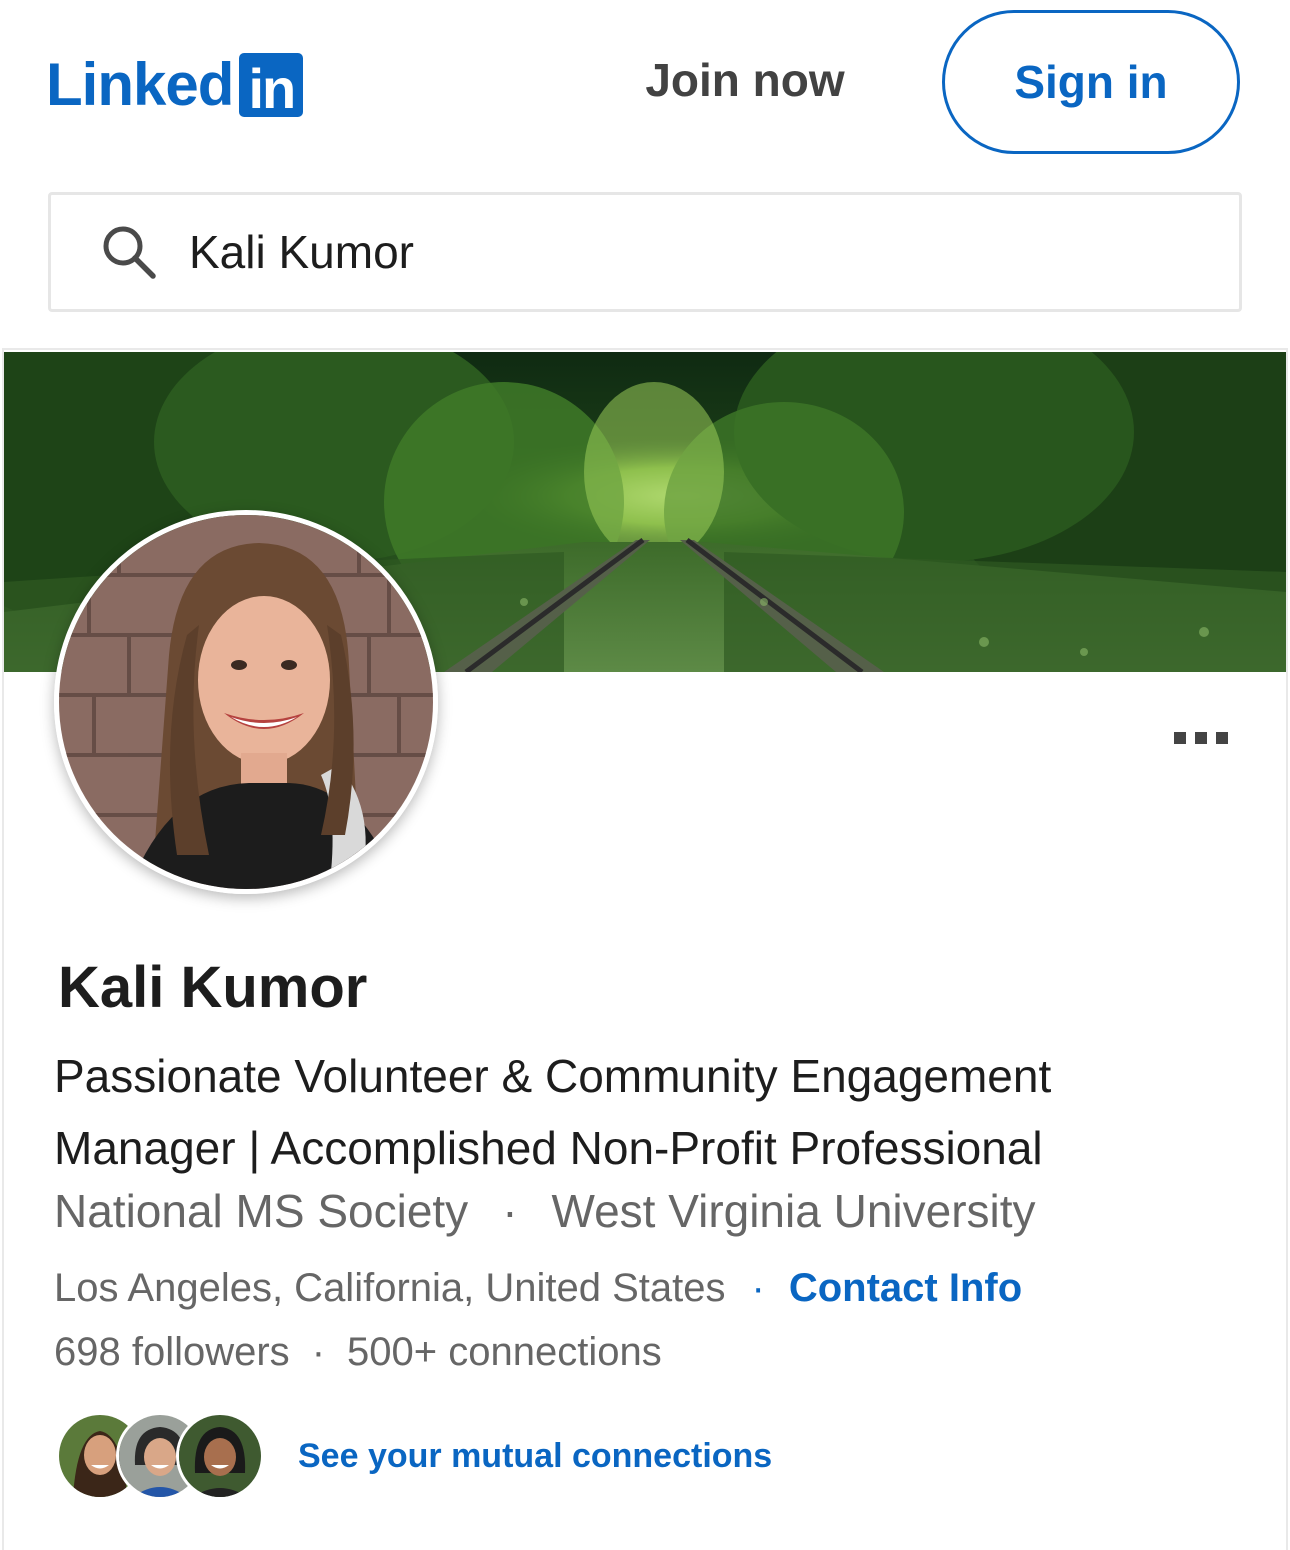 Image resolution: width=1290 pixels, height=1550 pixels. What do you see at coordinates (129, 252) in the screenshot?
I see `search-icon` at bounding box center [129, 252].